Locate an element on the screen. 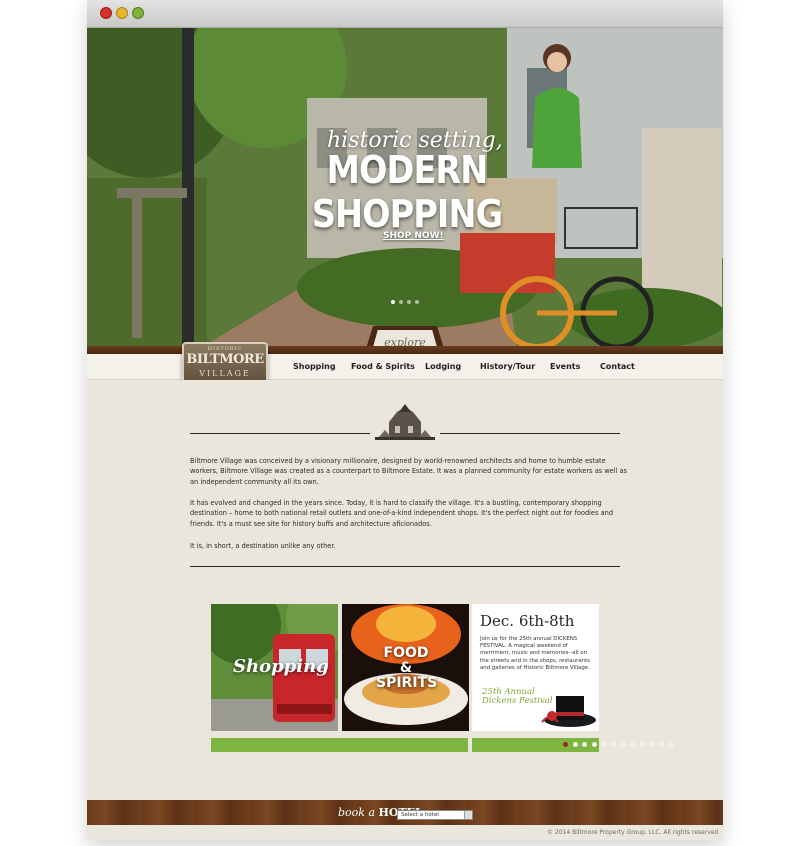  divider-right is located at coordinates (530, 433).